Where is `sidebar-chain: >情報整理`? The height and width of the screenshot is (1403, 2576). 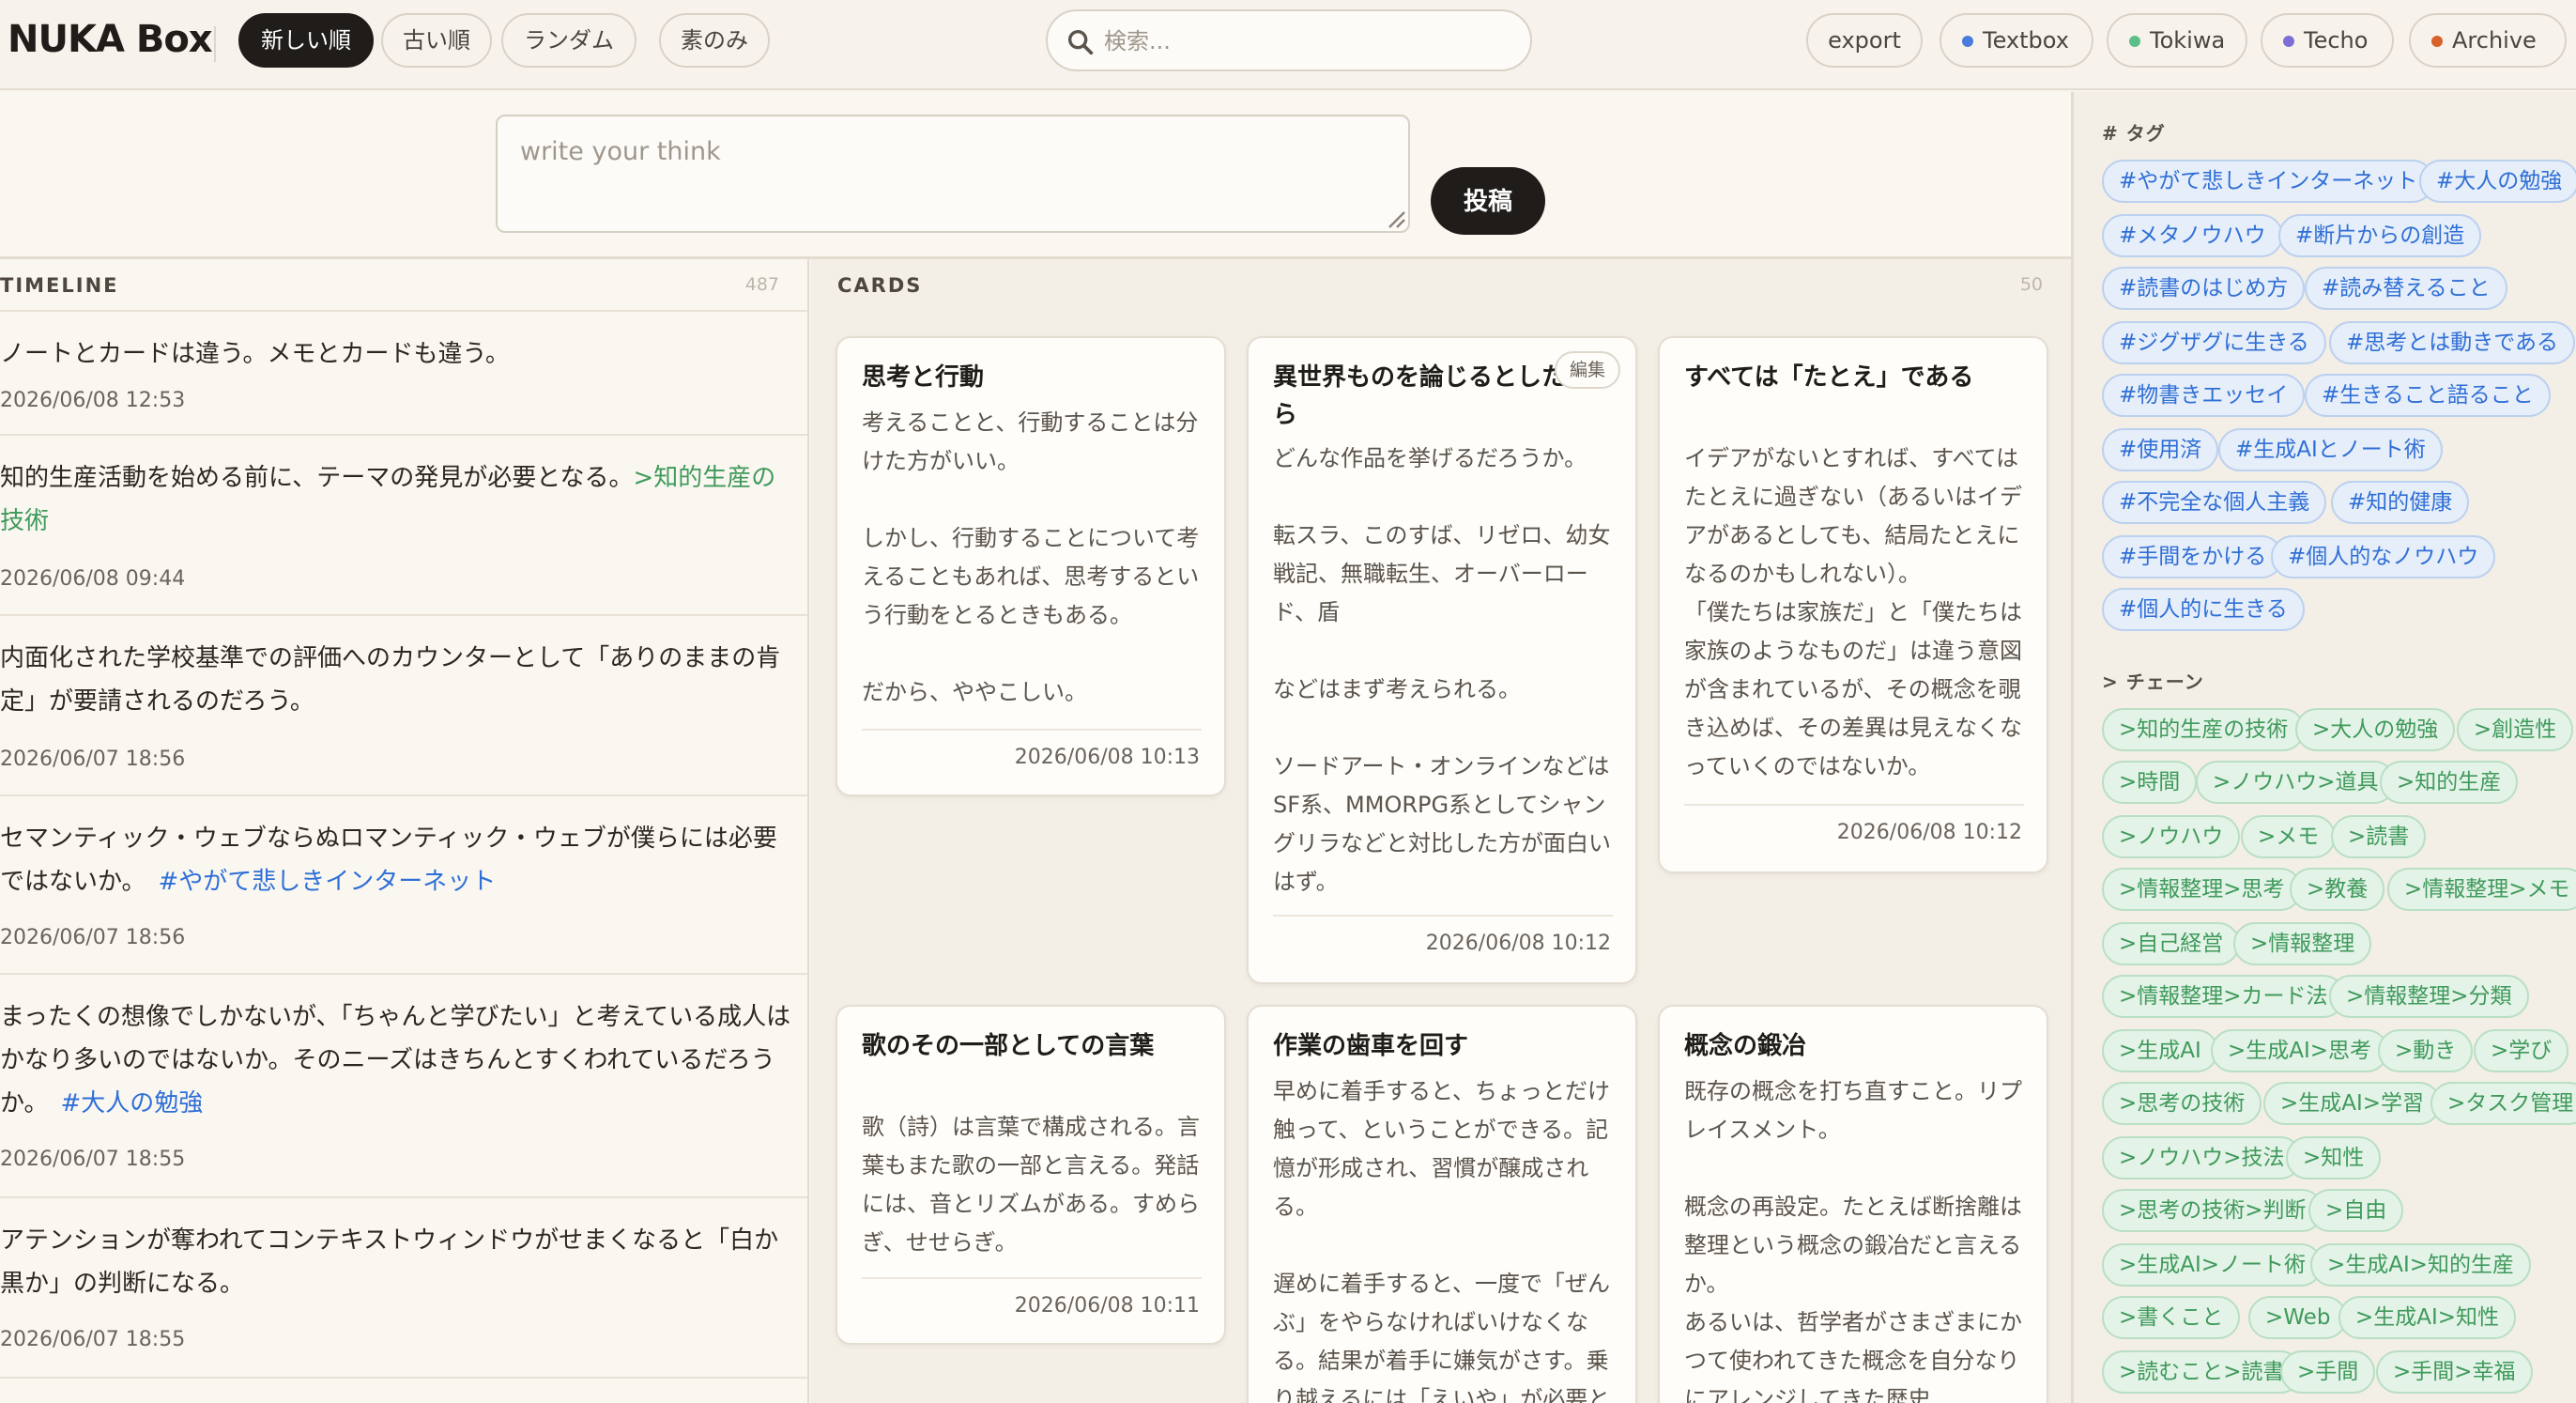
sidebar-chain: >情報整理 is located at coordinates (2302, 944).